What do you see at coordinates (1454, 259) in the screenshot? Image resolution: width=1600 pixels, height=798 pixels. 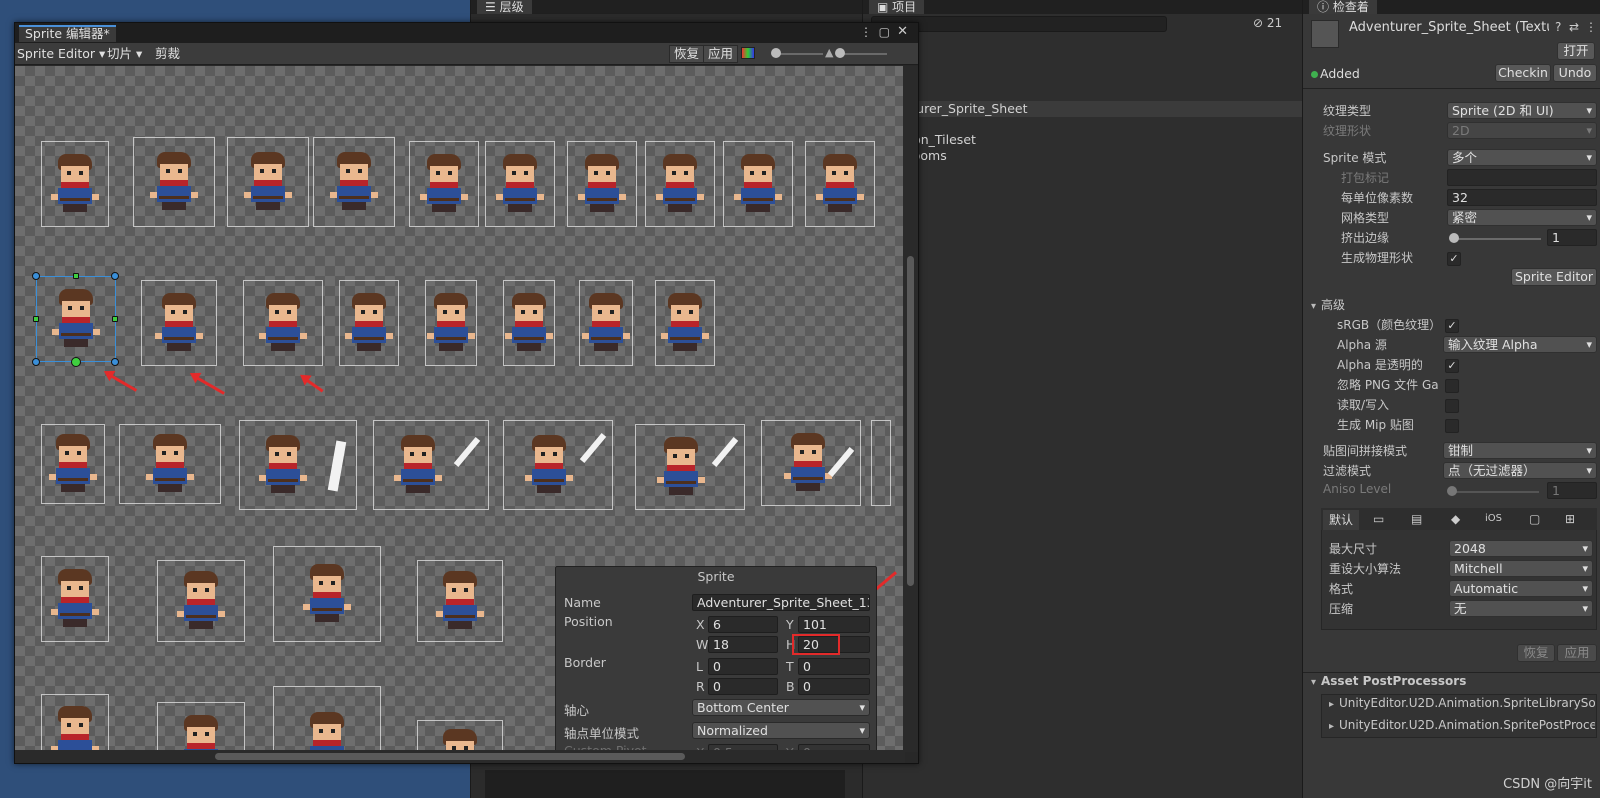 I see `physics-shape-checkbox: ✓` at bounding box center [1454, 259].